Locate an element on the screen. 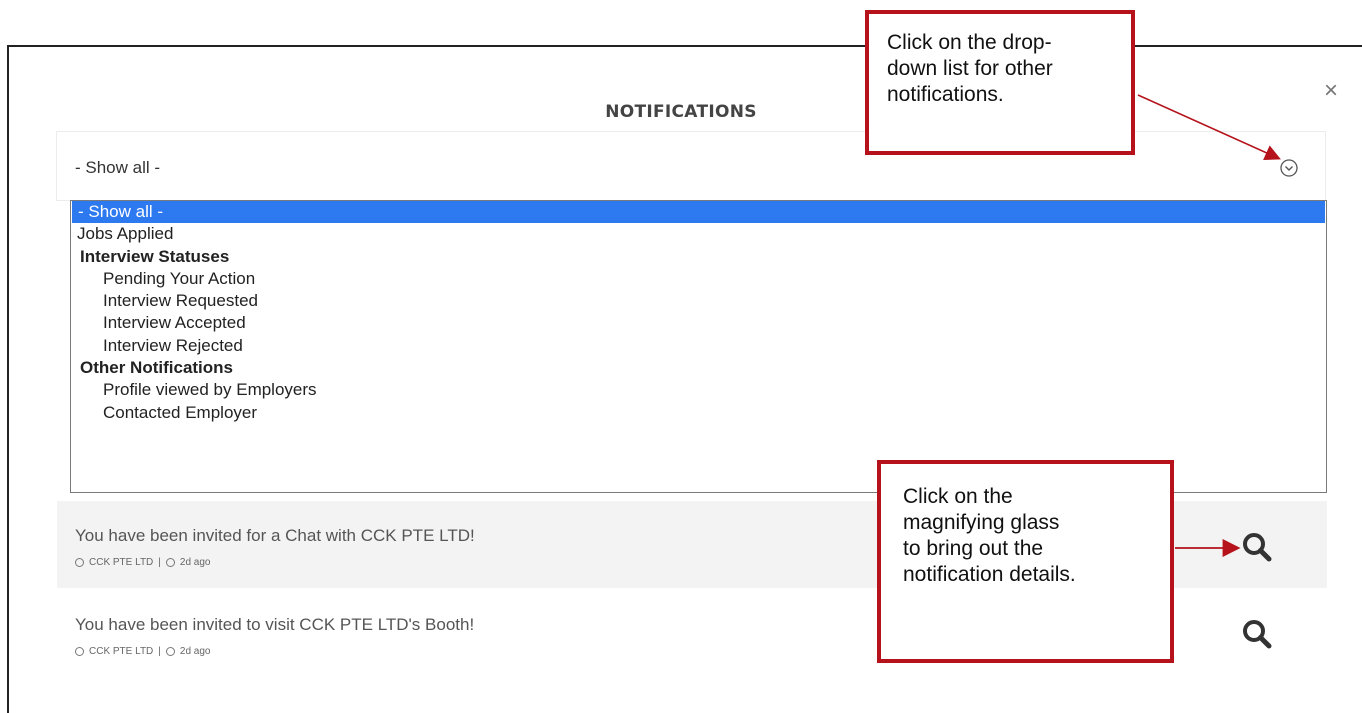 The width and height of the screenshot is (1362, 713). option-show-all: - Show all - is located at coordinates (698, 212).